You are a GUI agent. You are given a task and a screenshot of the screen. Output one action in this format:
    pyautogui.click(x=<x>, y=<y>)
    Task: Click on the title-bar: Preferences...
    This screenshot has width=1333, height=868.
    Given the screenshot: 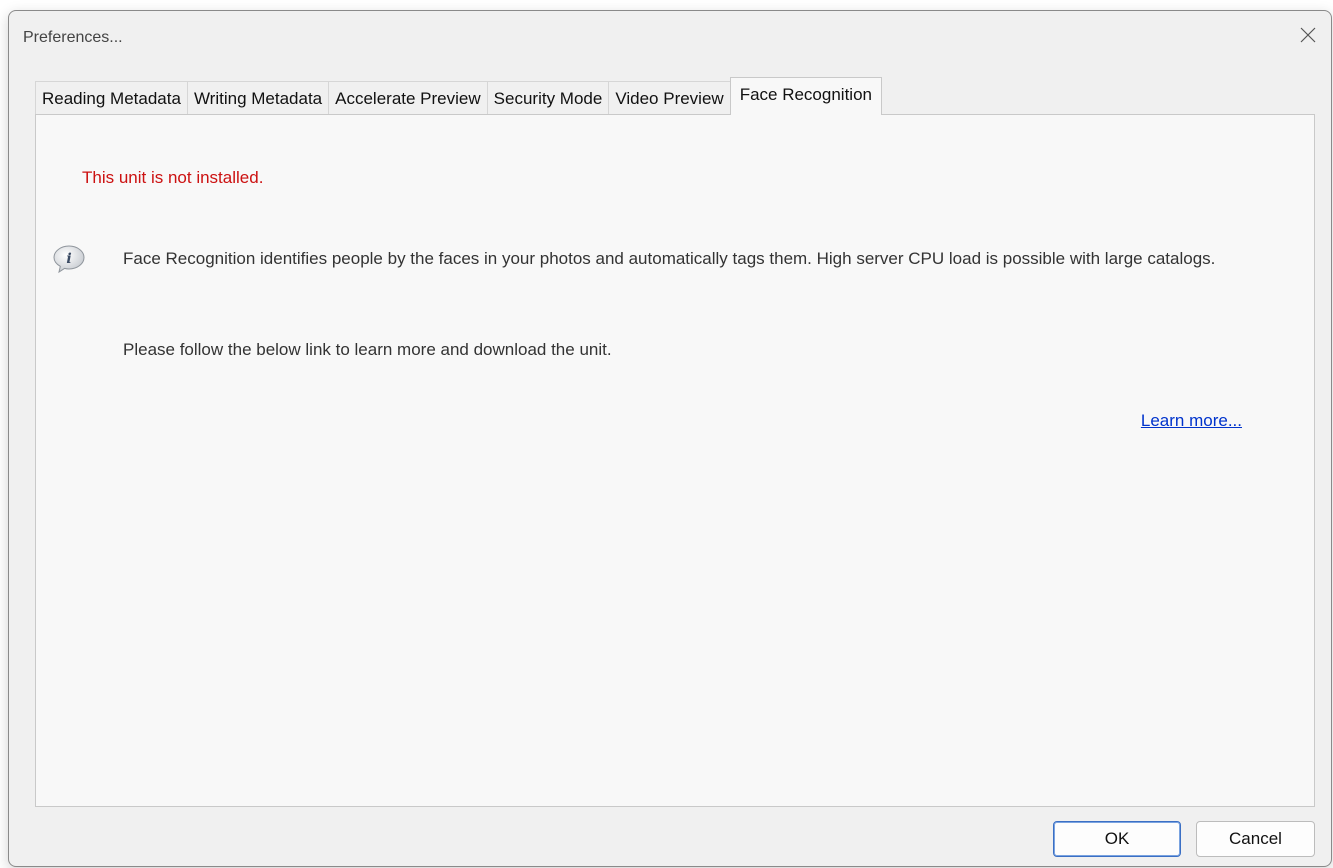 What is the action you would take?
    pyautogui.click(x=670, y=39)
    